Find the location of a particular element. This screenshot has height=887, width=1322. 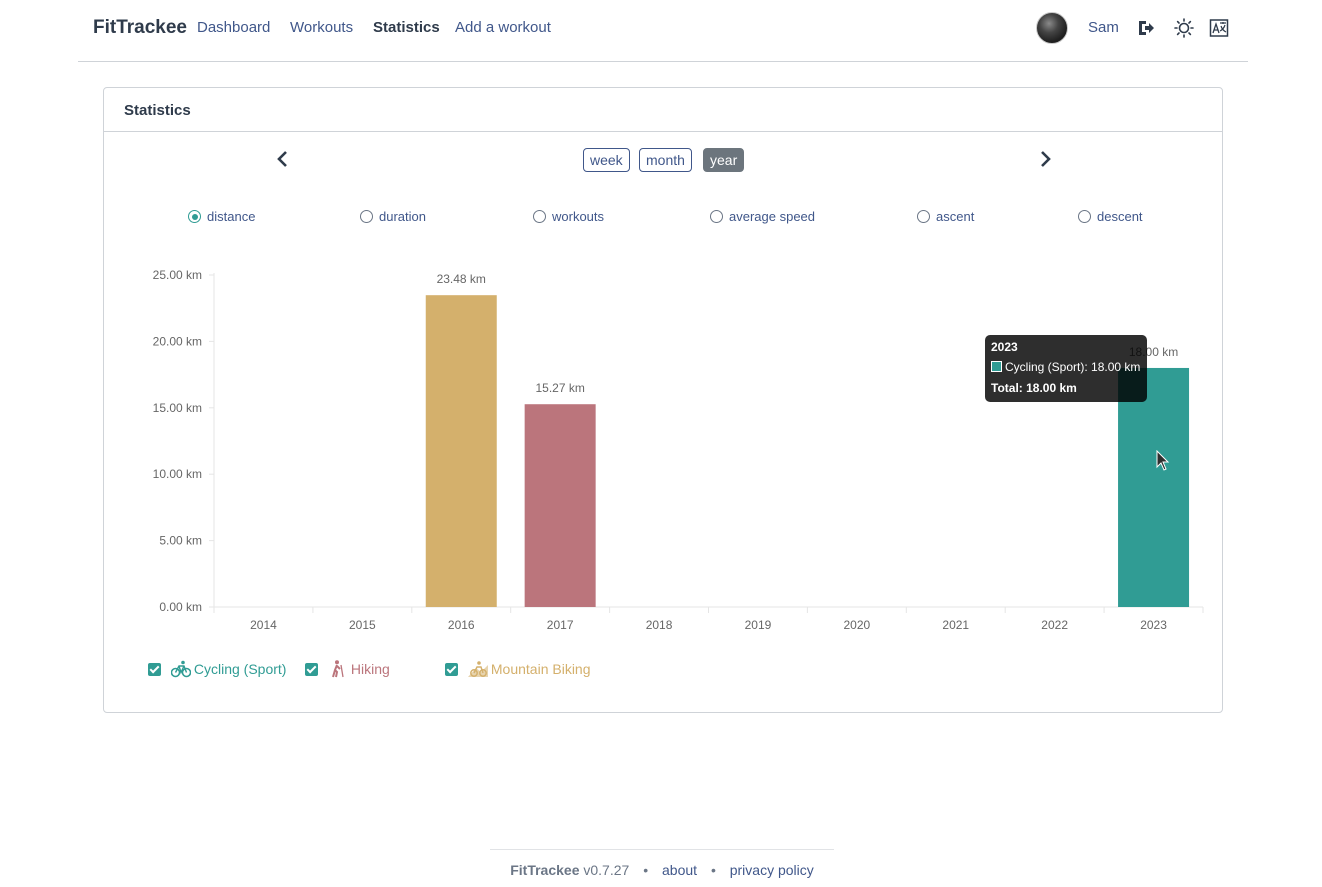

cycling-icon is located at coordinates (180, 669).